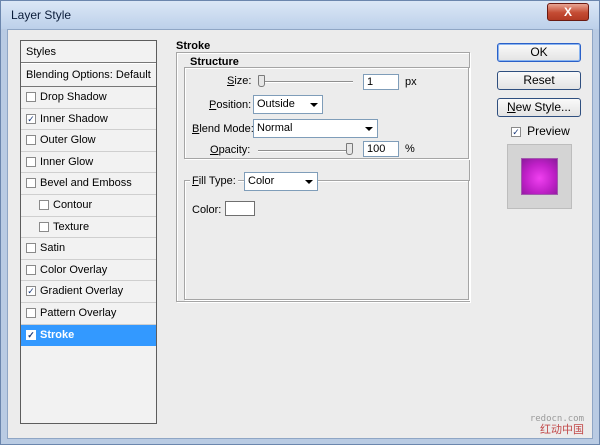 The height and width of the screenshot is (445, 600). Describe the element at coordinates (548, 131) in the screenshot. I see `preview-label: Preview` at that location.